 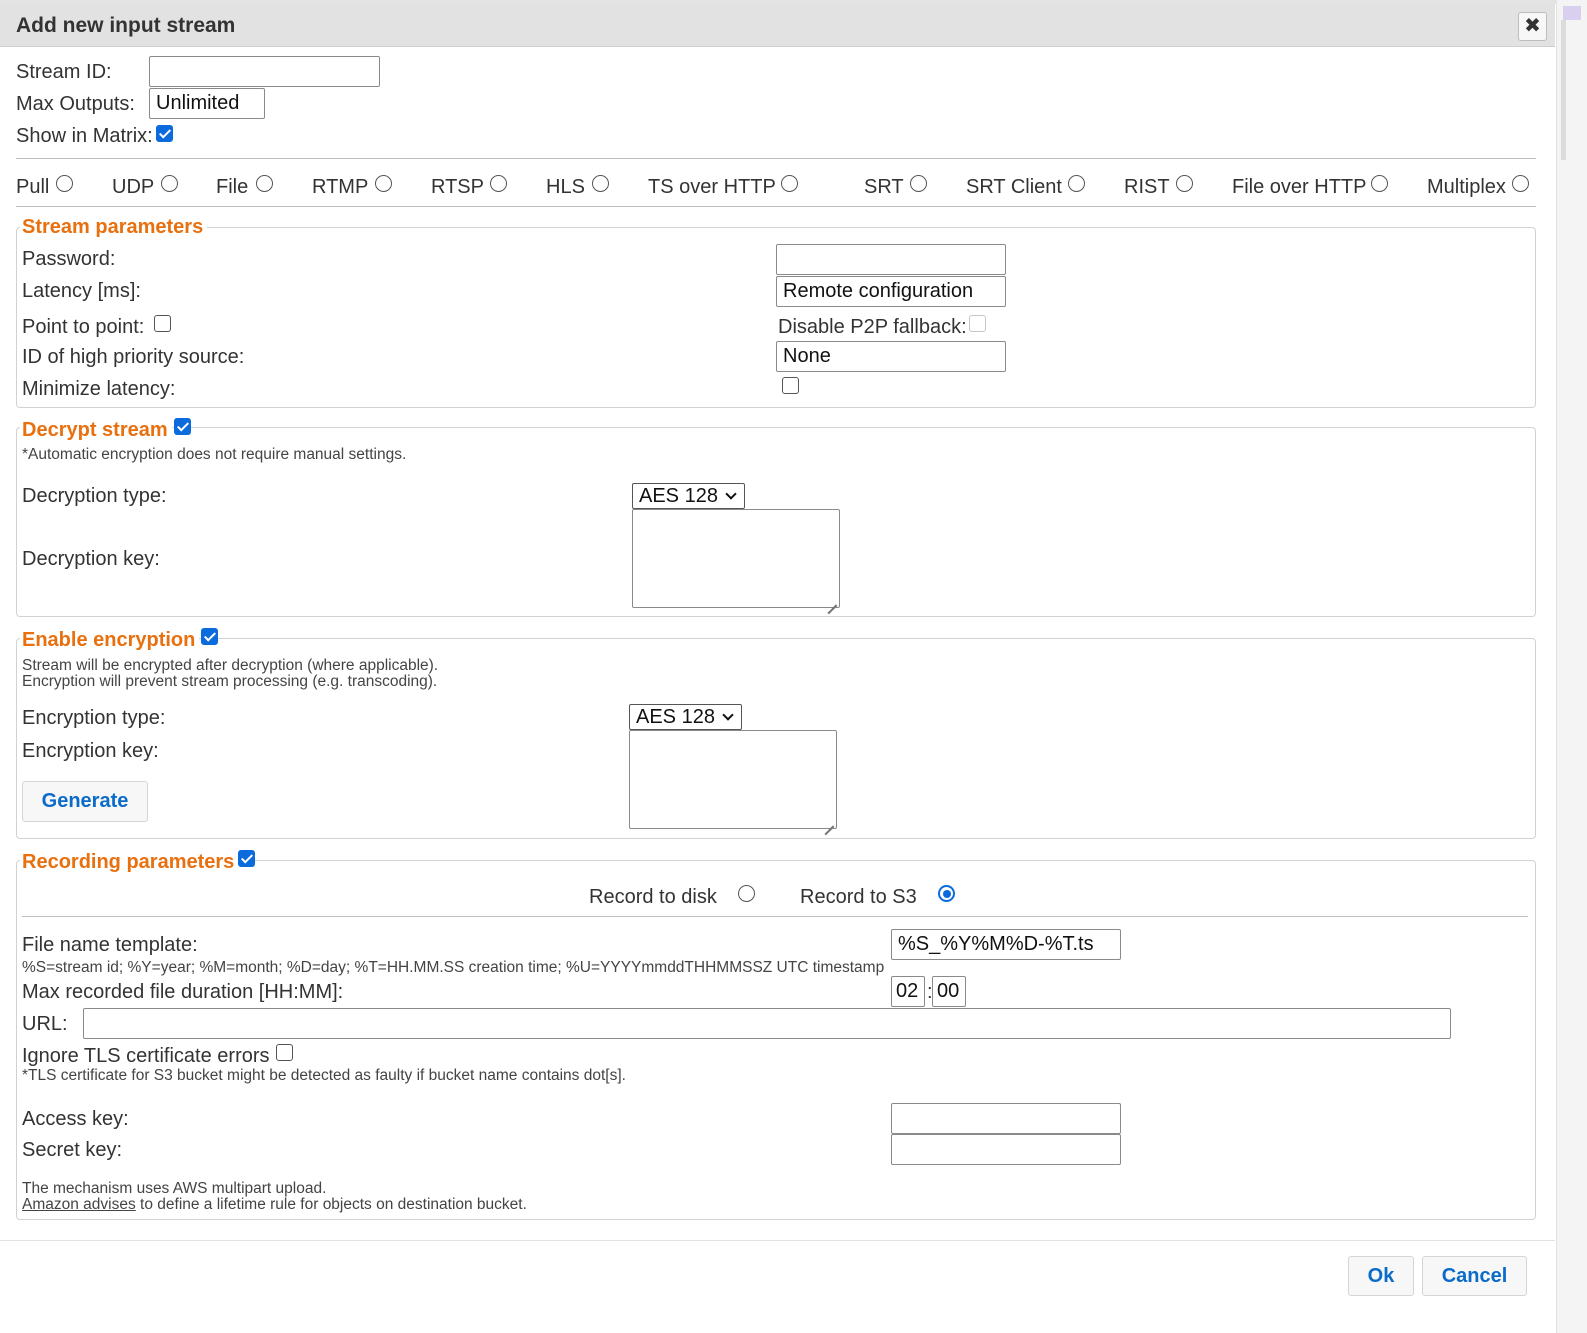 What do you see at coordinates (75, 1119) in the screenshot?
I see `access-key-label: Access key:` at bounding box center [75, 1119].